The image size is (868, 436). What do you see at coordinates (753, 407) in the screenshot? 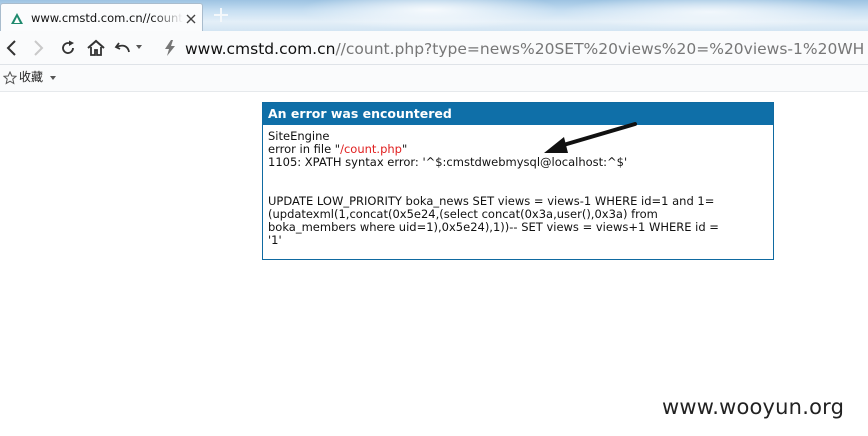
I see `watermark: www.wooyun.org` at bounding box center [753, 407].